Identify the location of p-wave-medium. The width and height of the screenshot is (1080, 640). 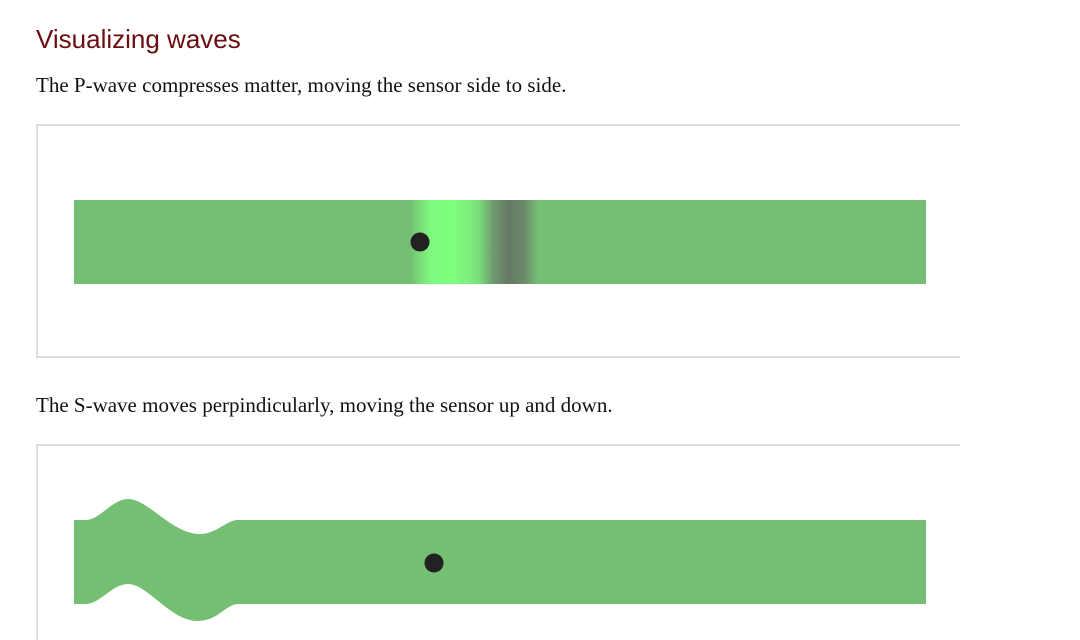
(500, 242).